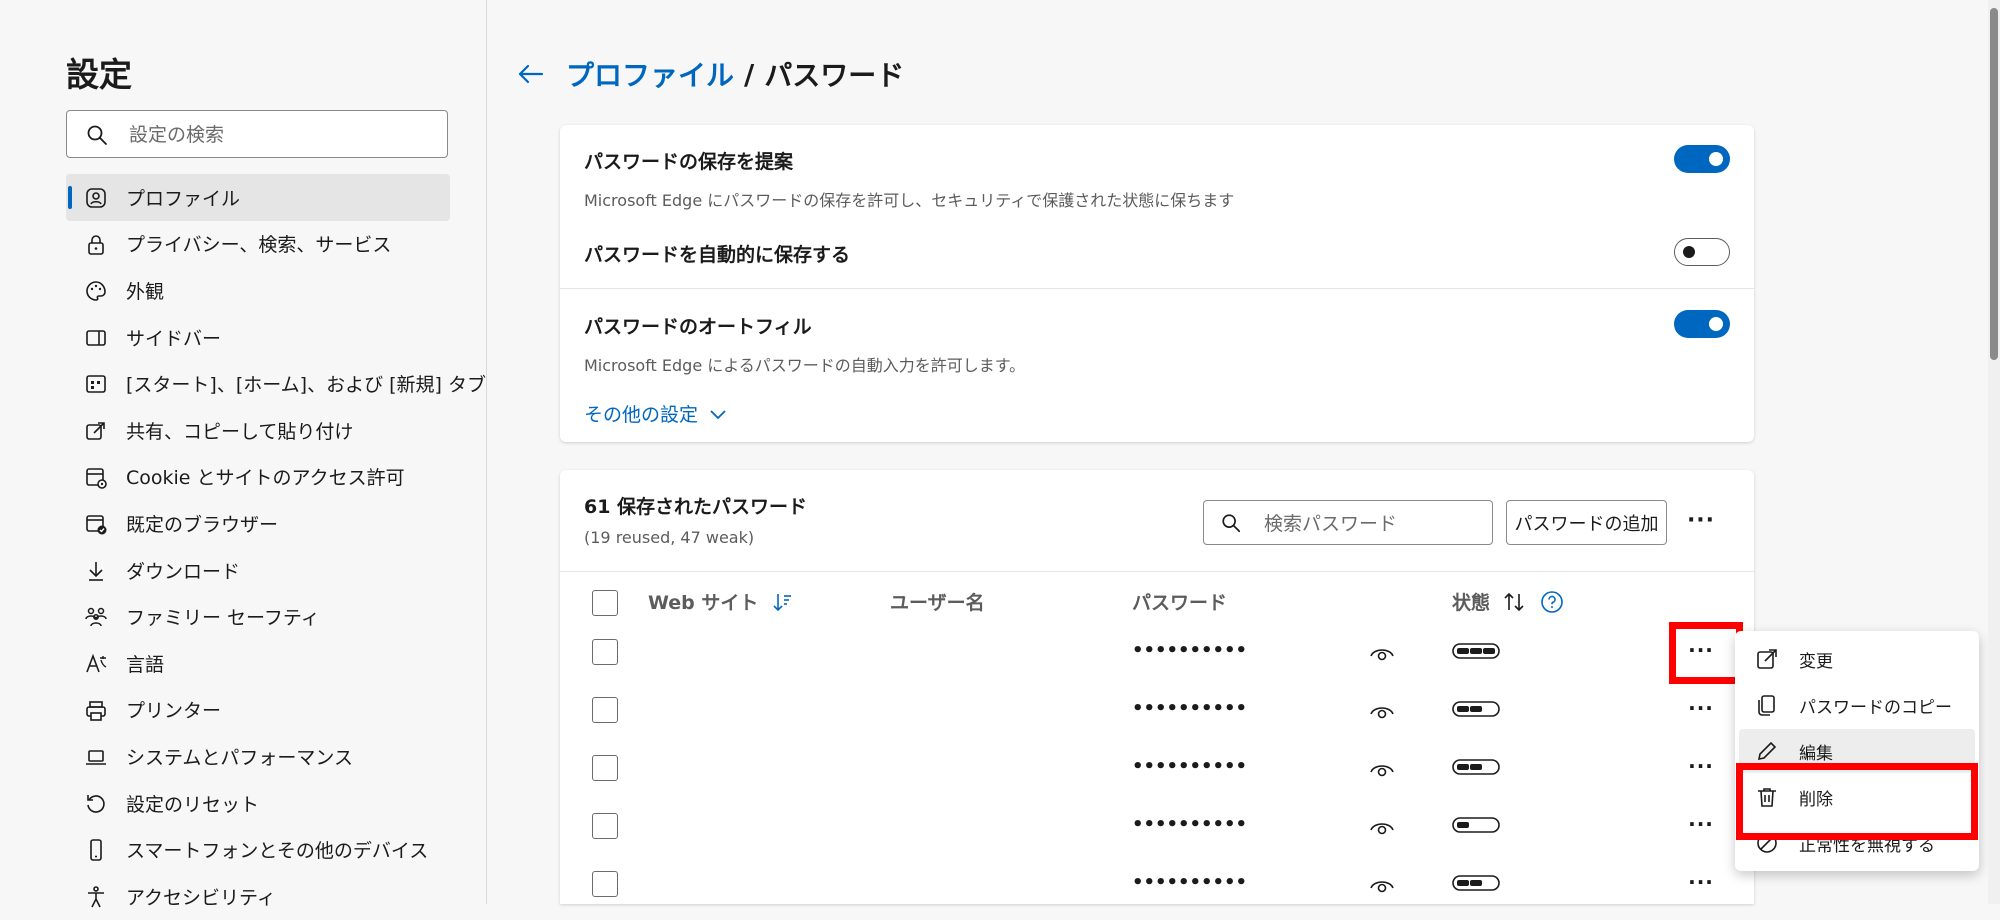  What do you see at coordinates (279, 135) in the screenshot?
I see `settings-search-input` at bounding box center [279, 135].